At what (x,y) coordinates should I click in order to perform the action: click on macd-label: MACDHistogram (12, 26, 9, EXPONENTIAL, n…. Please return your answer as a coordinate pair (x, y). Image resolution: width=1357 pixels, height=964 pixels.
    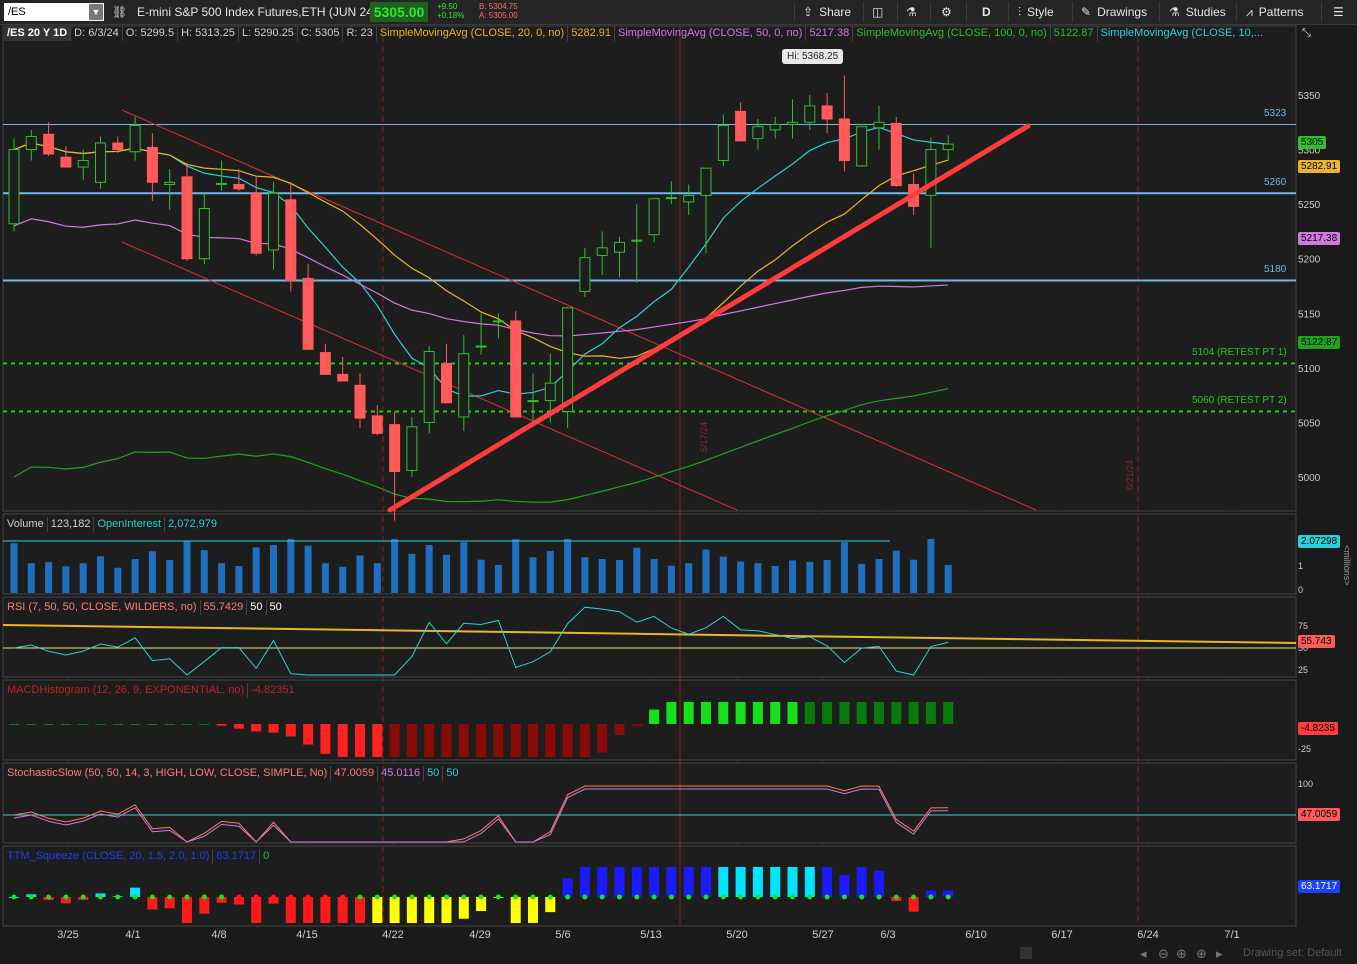
    Looking at the image, I should click on (126, 690).